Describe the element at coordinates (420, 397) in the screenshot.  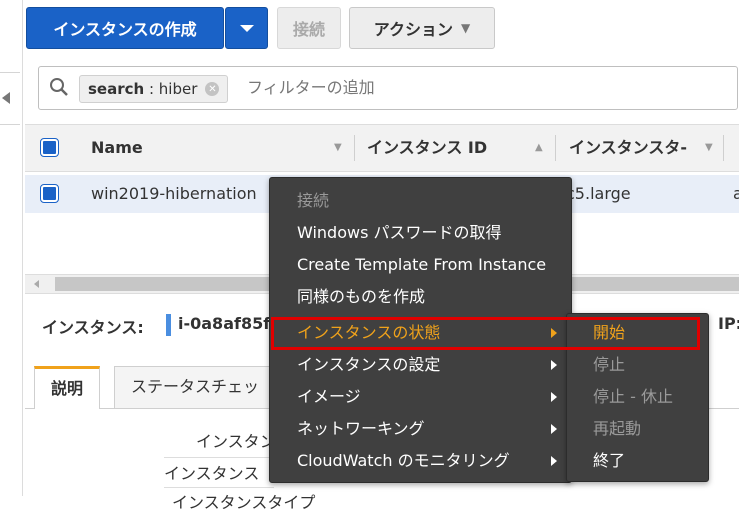
I see `menu-item-image: イメージ` at that location.